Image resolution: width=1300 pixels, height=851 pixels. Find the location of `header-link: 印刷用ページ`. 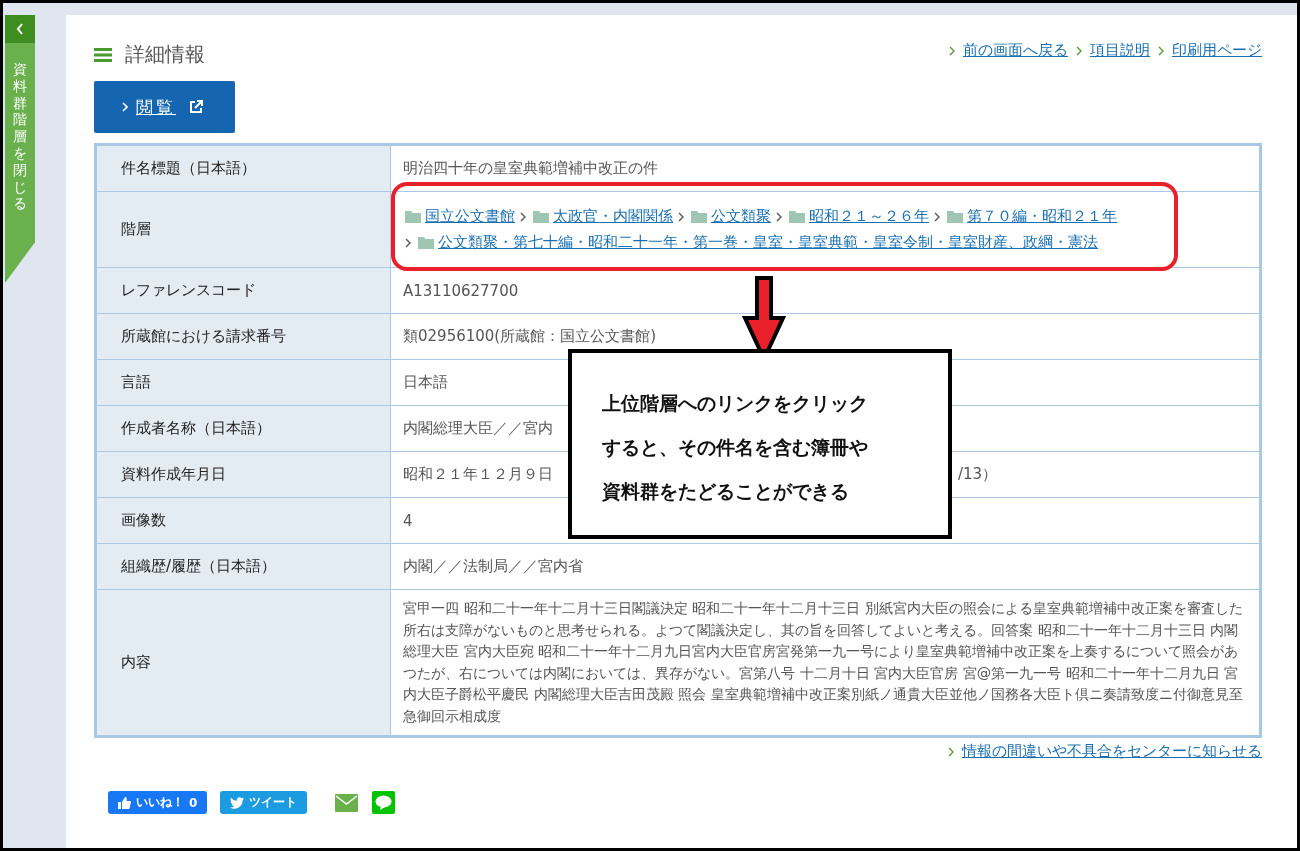

header-link: 印刷用ページ is located at coordinates (1217, 50).